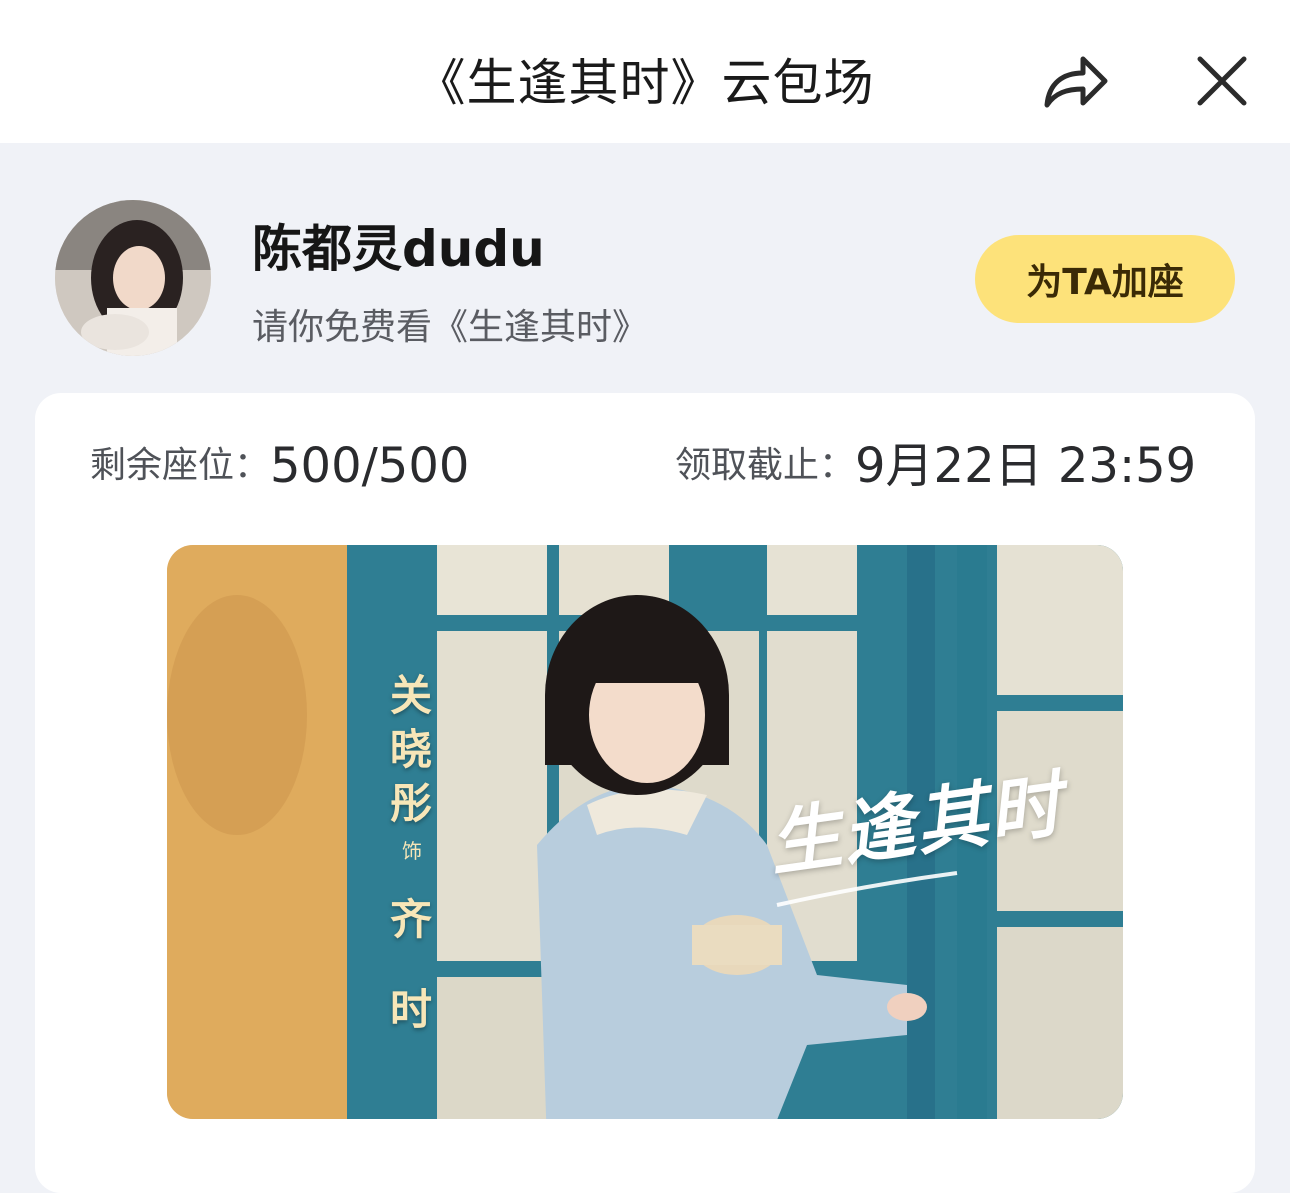 This screenshot has width=1290, height=1193. I want to click on claim-deadline-value: 9月22日 23:59, so click(1026, 466).